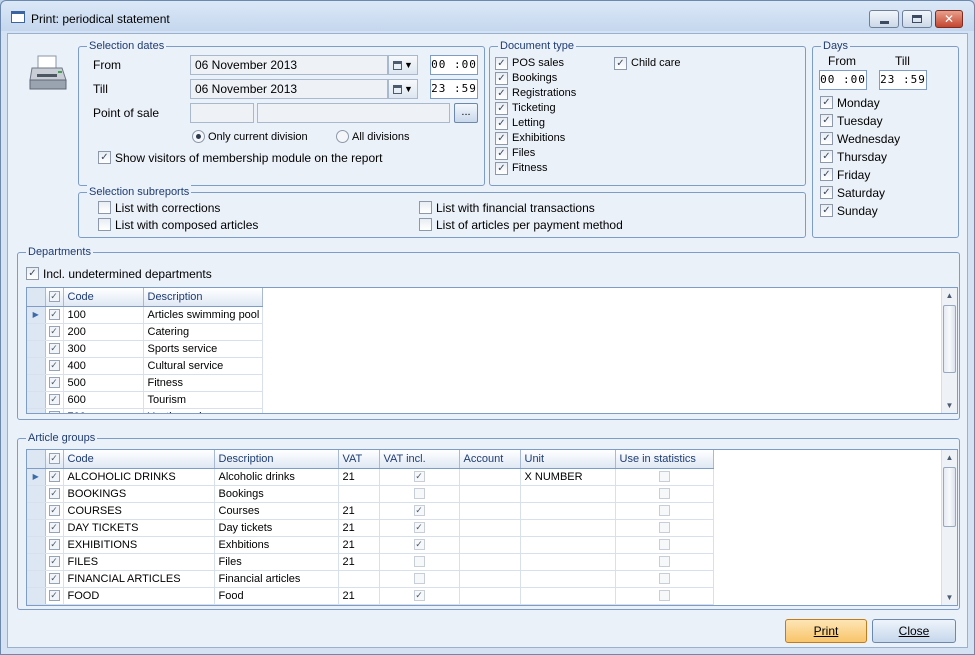  Describe the element at coordinates (139, 459) in the screenshot. I see `art-code-header: Code` at that location.